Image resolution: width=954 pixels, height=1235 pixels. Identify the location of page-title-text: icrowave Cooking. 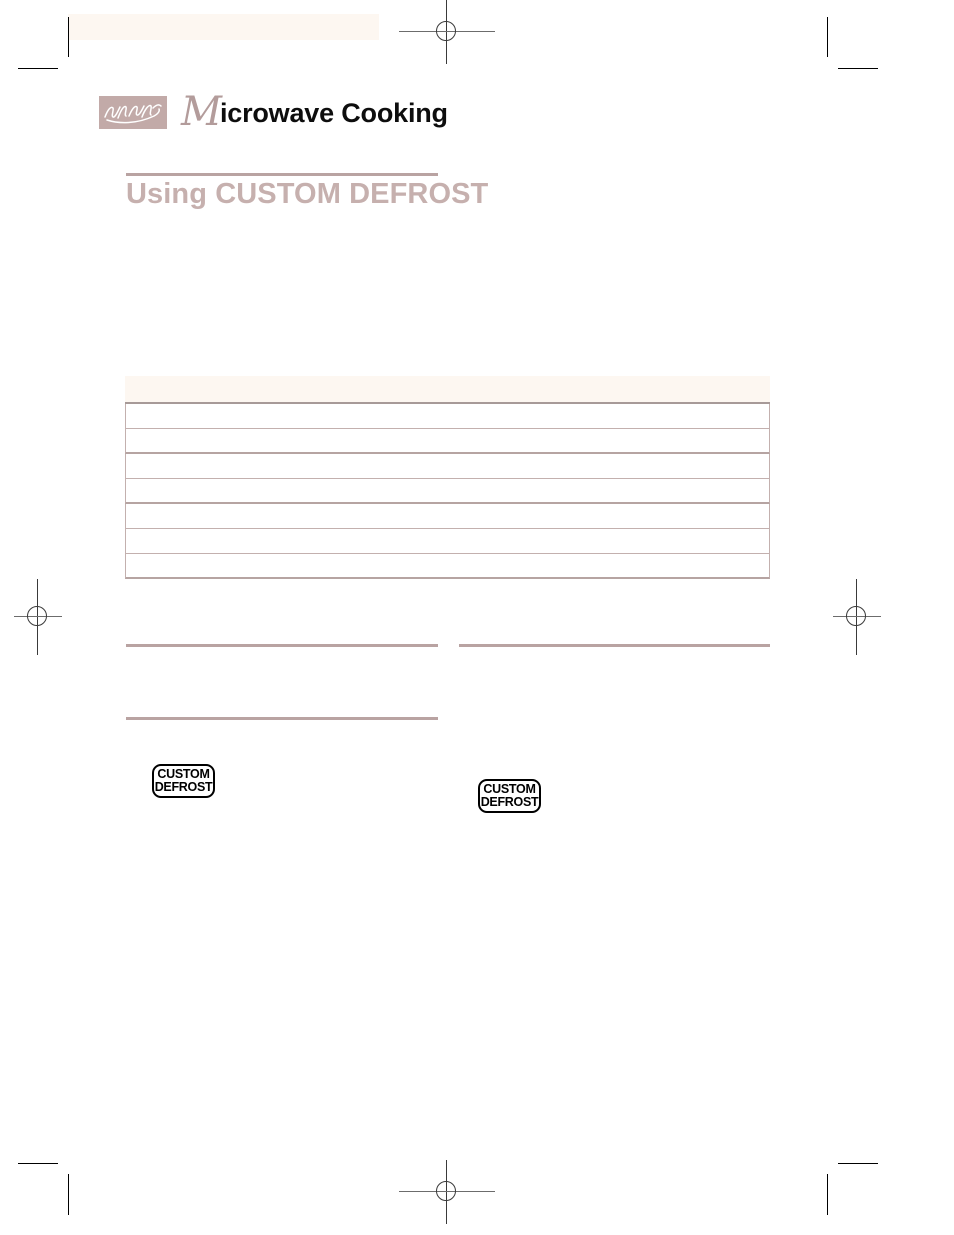
(333, 113).